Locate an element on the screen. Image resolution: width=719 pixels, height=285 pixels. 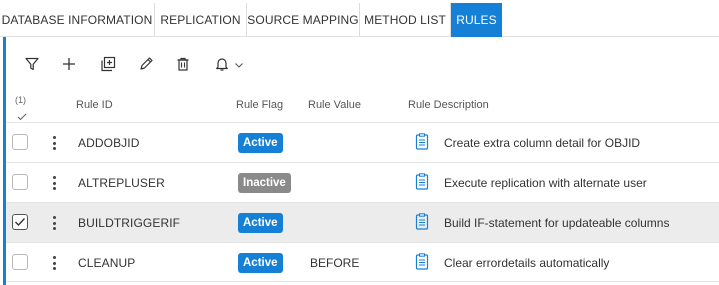
tab-rules: RULES is located at coordinates (476, 20).